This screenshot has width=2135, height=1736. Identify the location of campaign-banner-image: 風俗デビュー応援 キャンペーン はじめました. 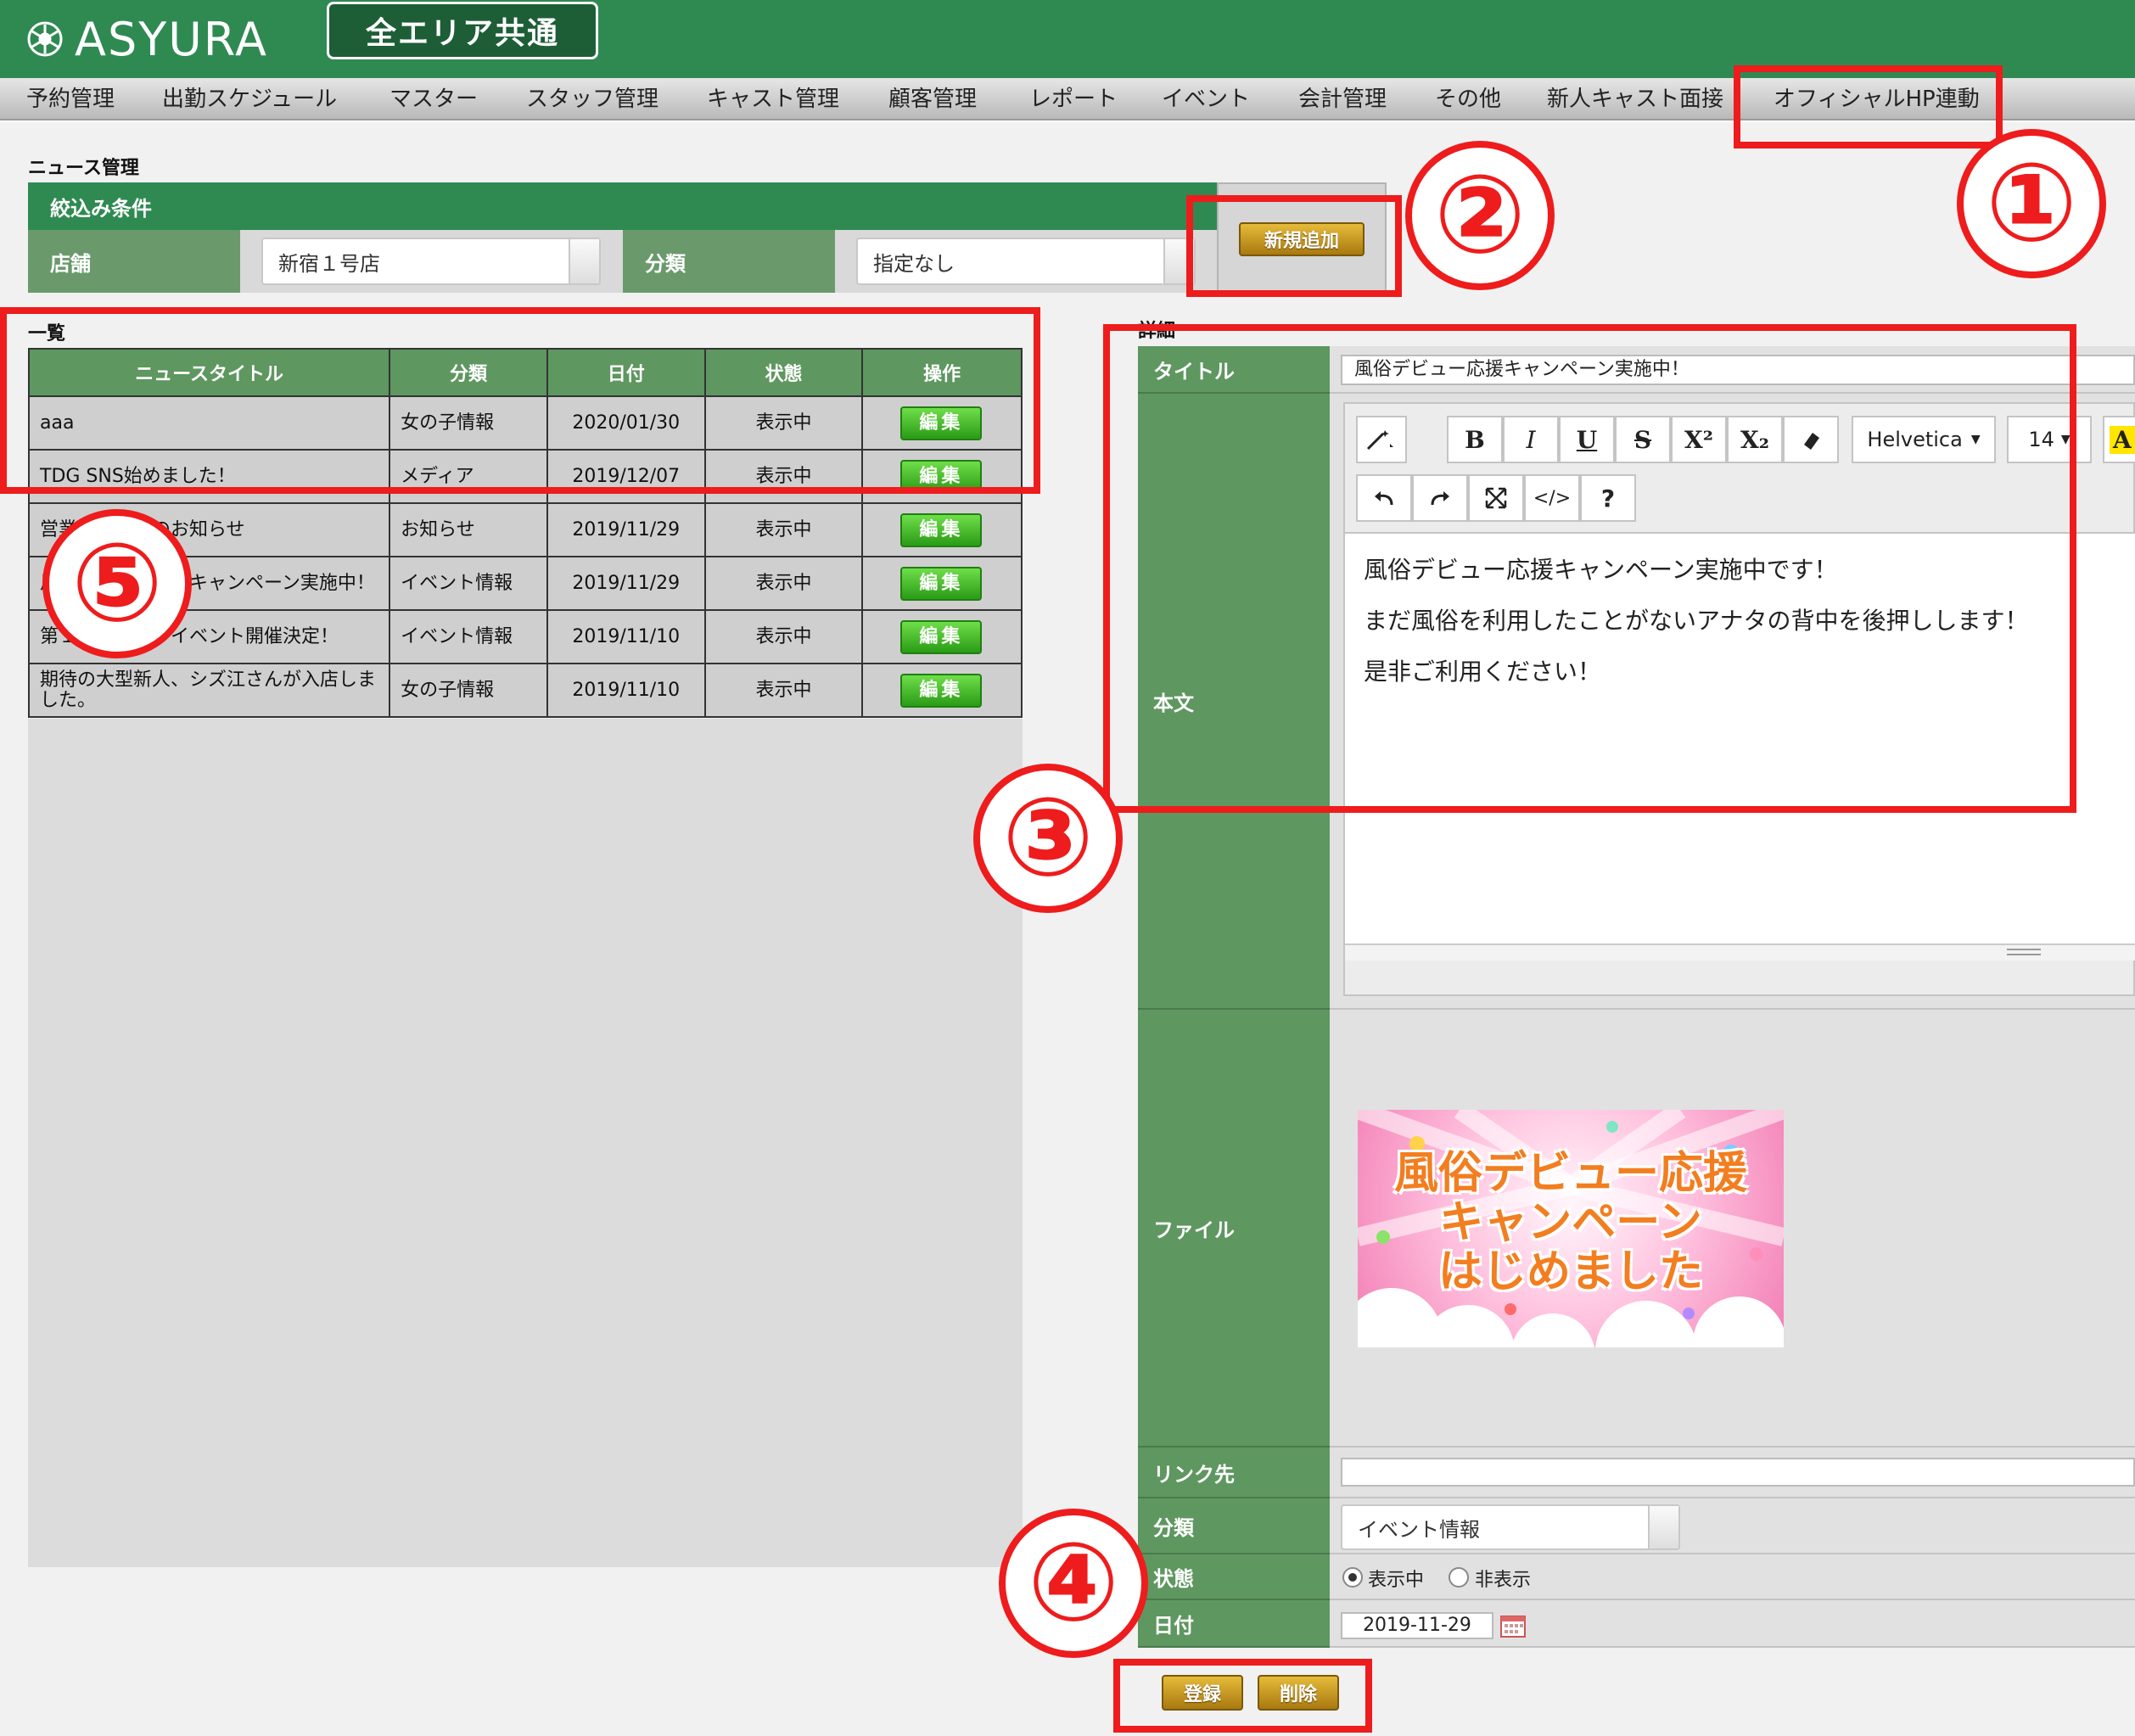
(1571, 1228).